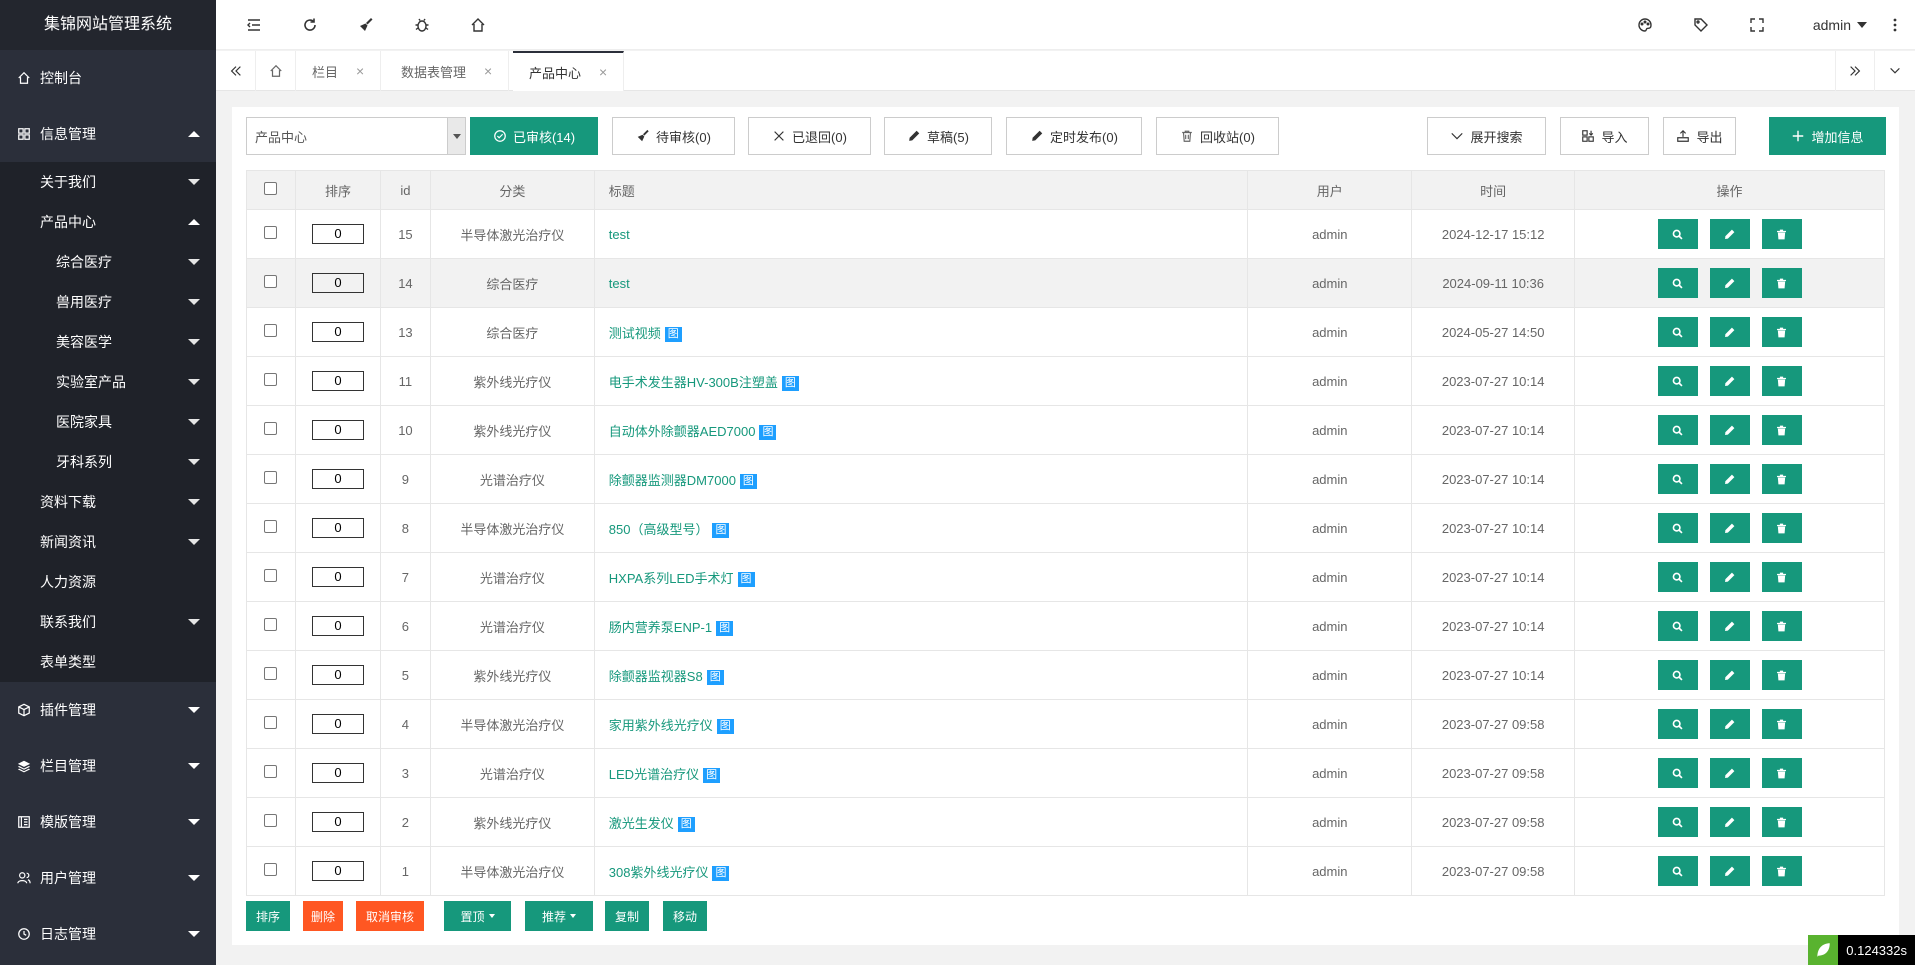 The height and width of the screenshot is (965, 1915). Describe the element at coordinates (356, 136) in the screenshot. I see `category-select: 产品中心` at that location.